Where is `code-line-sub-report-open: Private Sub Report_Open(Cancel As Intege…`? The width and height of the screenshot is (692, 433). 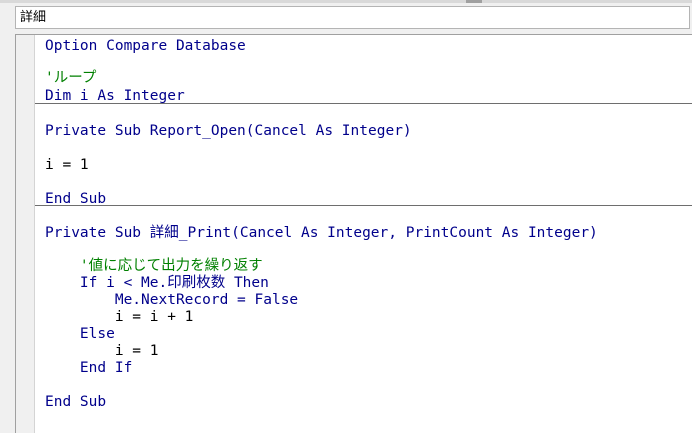
code-line-sub-report-open: Private Sub Report_Open(Cancel As Intege… is located at coordinates (228, 131).